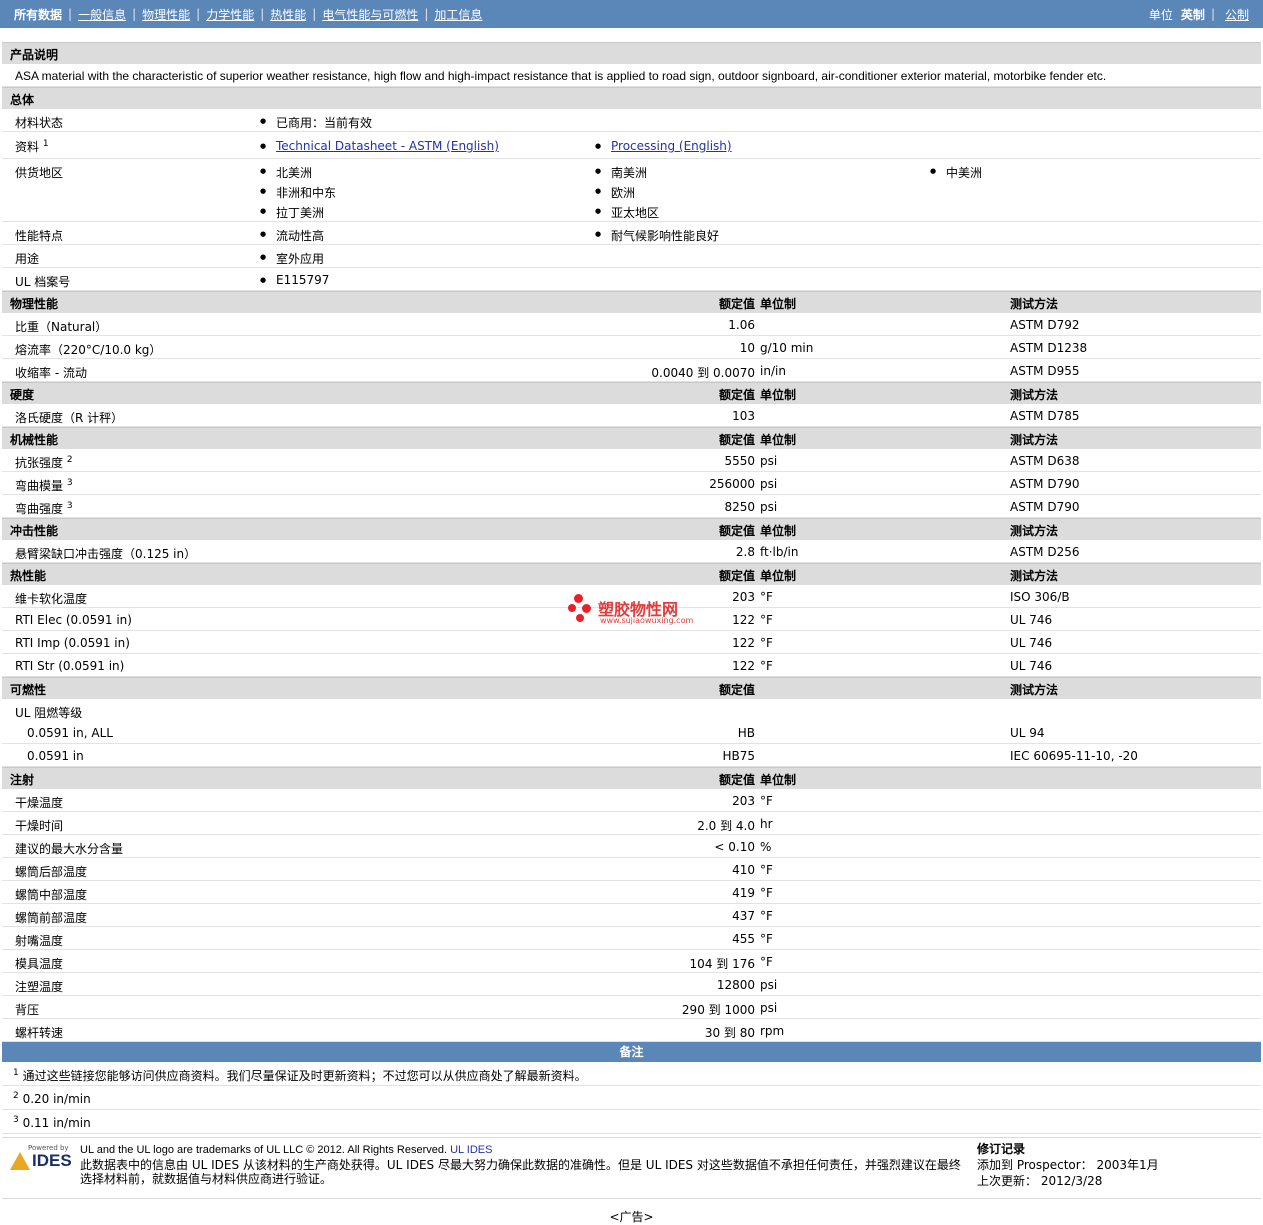 This screenshot has width=1263, height=1225. What do you see at coordinates (631, 256) in the screenshot?
I see `row-uses: 用途 室外应用` at bounding box center [631, 256].